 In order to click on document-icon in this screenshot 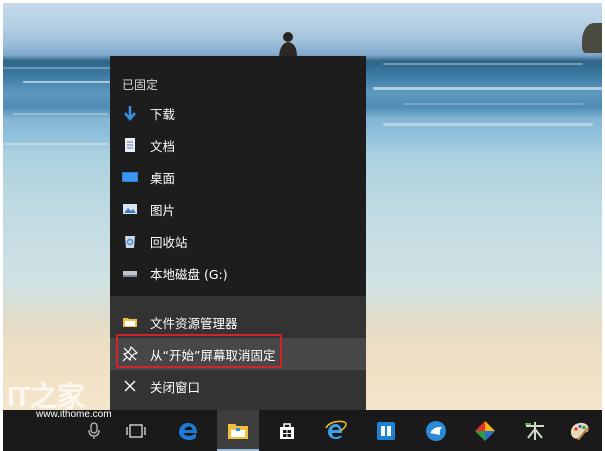, I will do `click(130, 145)`.